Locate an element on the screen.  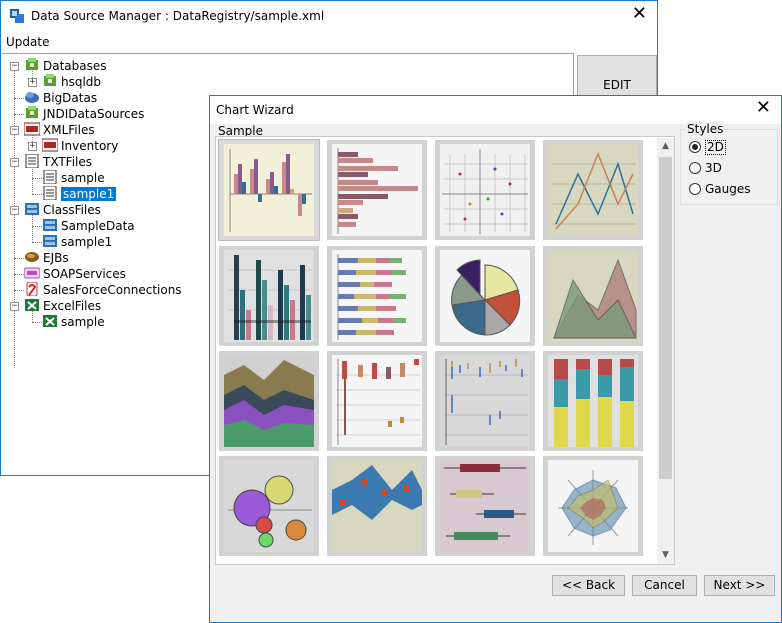
style-3d-radio: 3D is located at coordinates (734, 168).